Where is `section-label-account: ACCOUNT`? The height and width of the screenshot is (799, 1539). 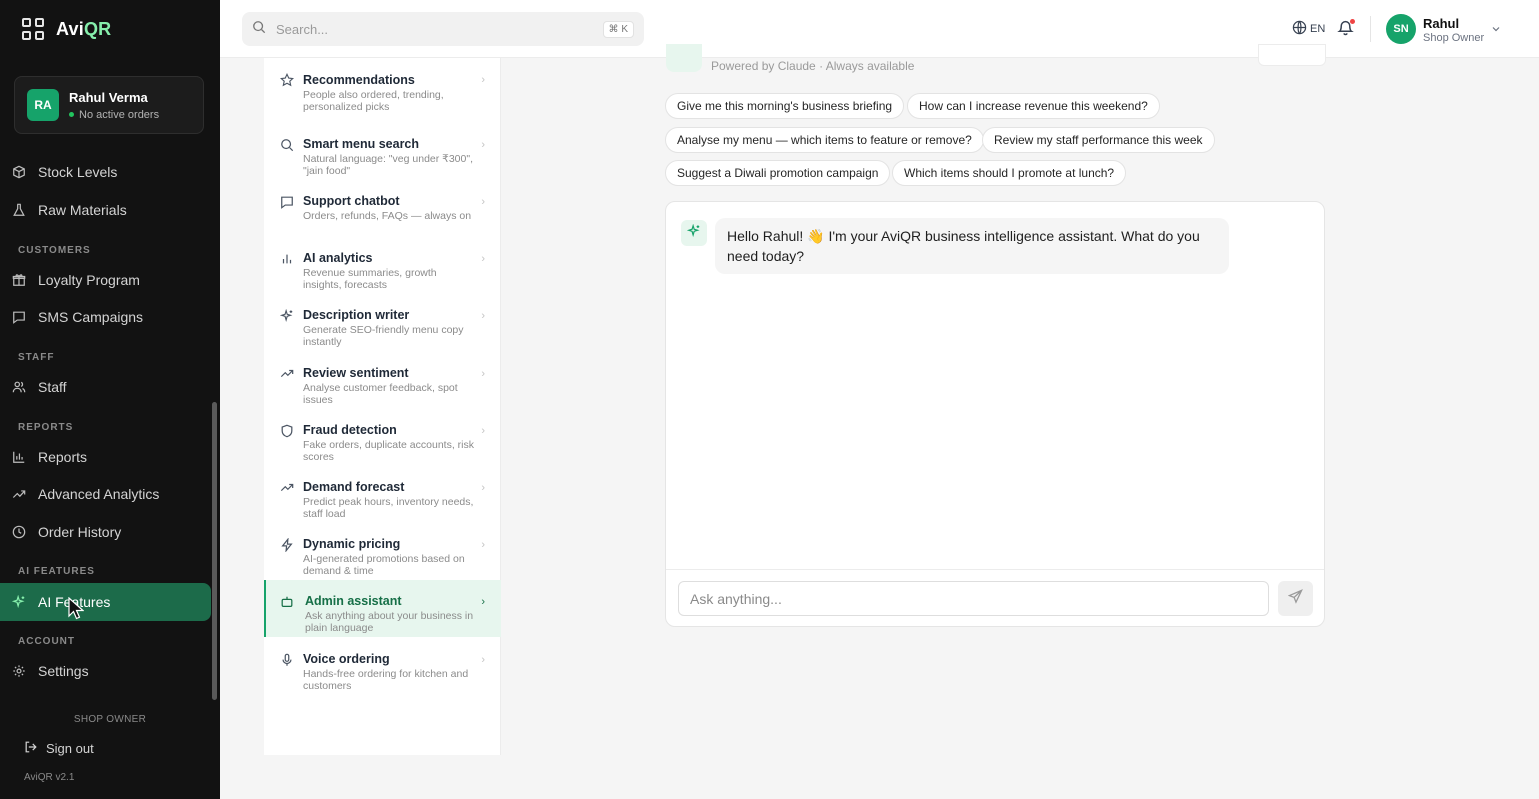 section-label-account: ACCOUNT is located at coordinates (46, 641).